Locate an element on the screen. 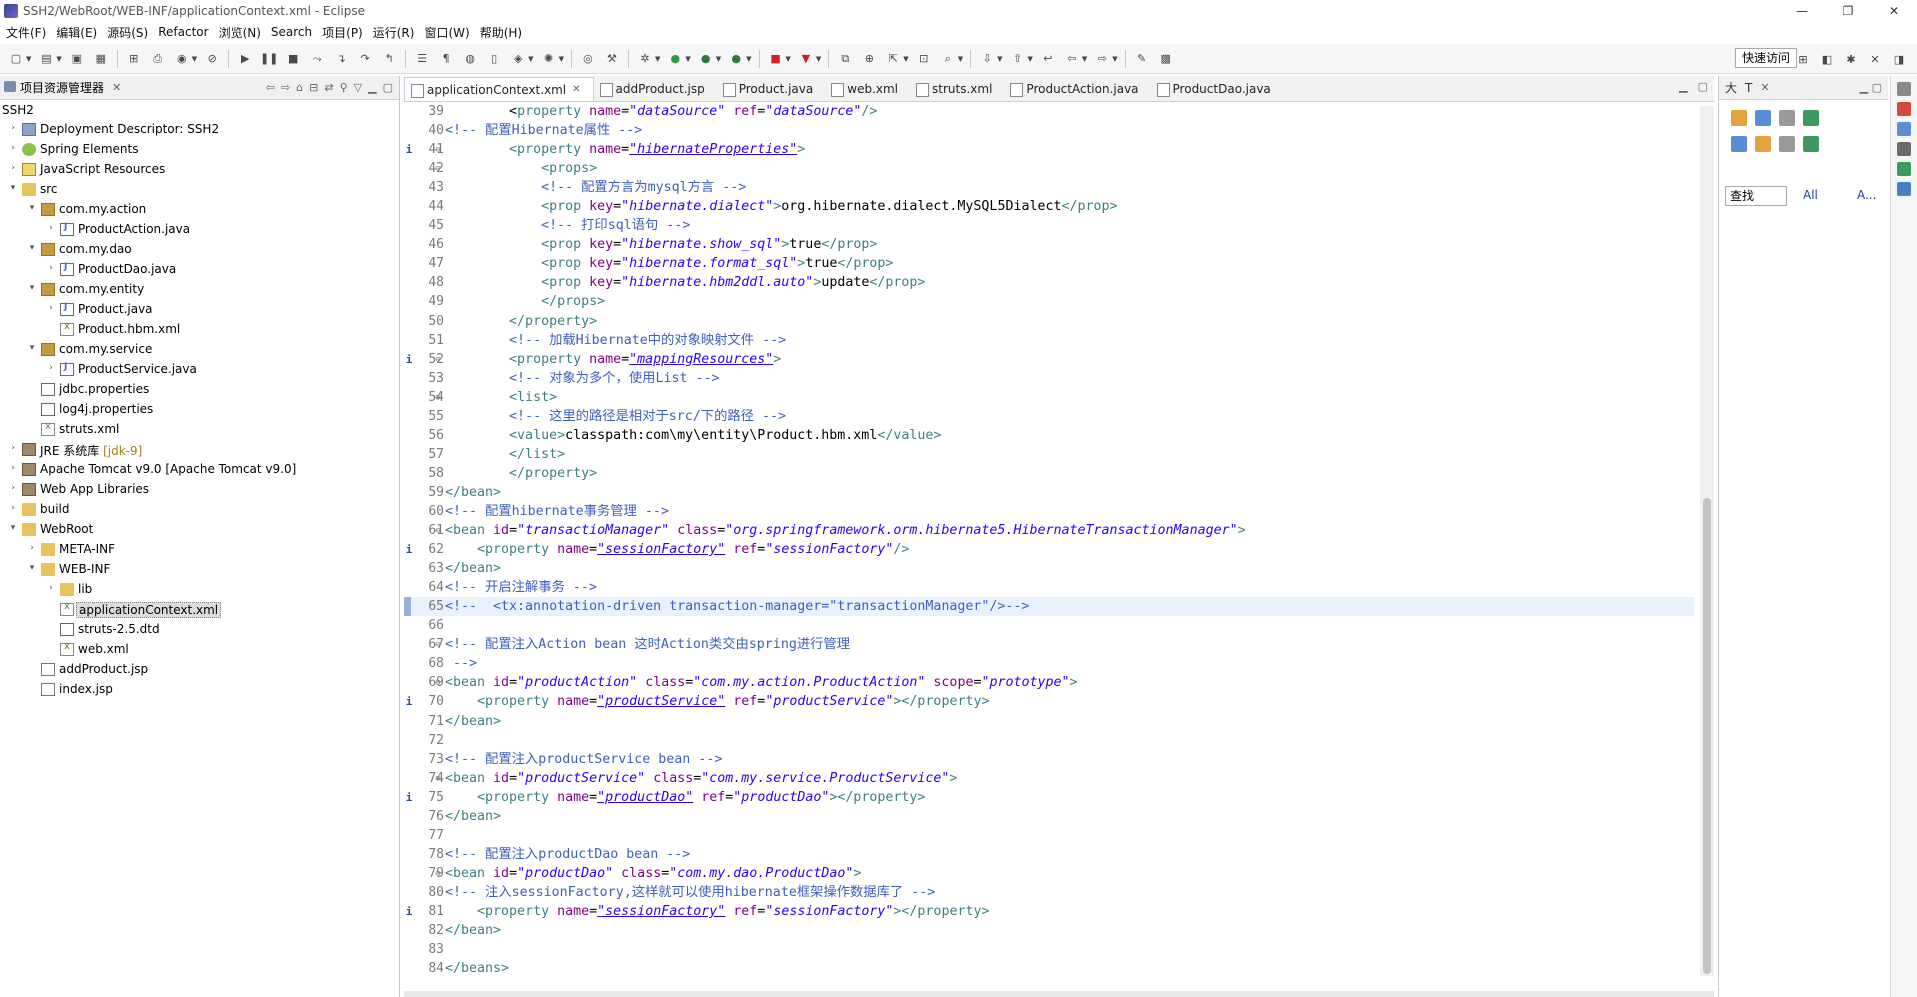  tree-item: › Product.java is located at coordinates (199, 310).